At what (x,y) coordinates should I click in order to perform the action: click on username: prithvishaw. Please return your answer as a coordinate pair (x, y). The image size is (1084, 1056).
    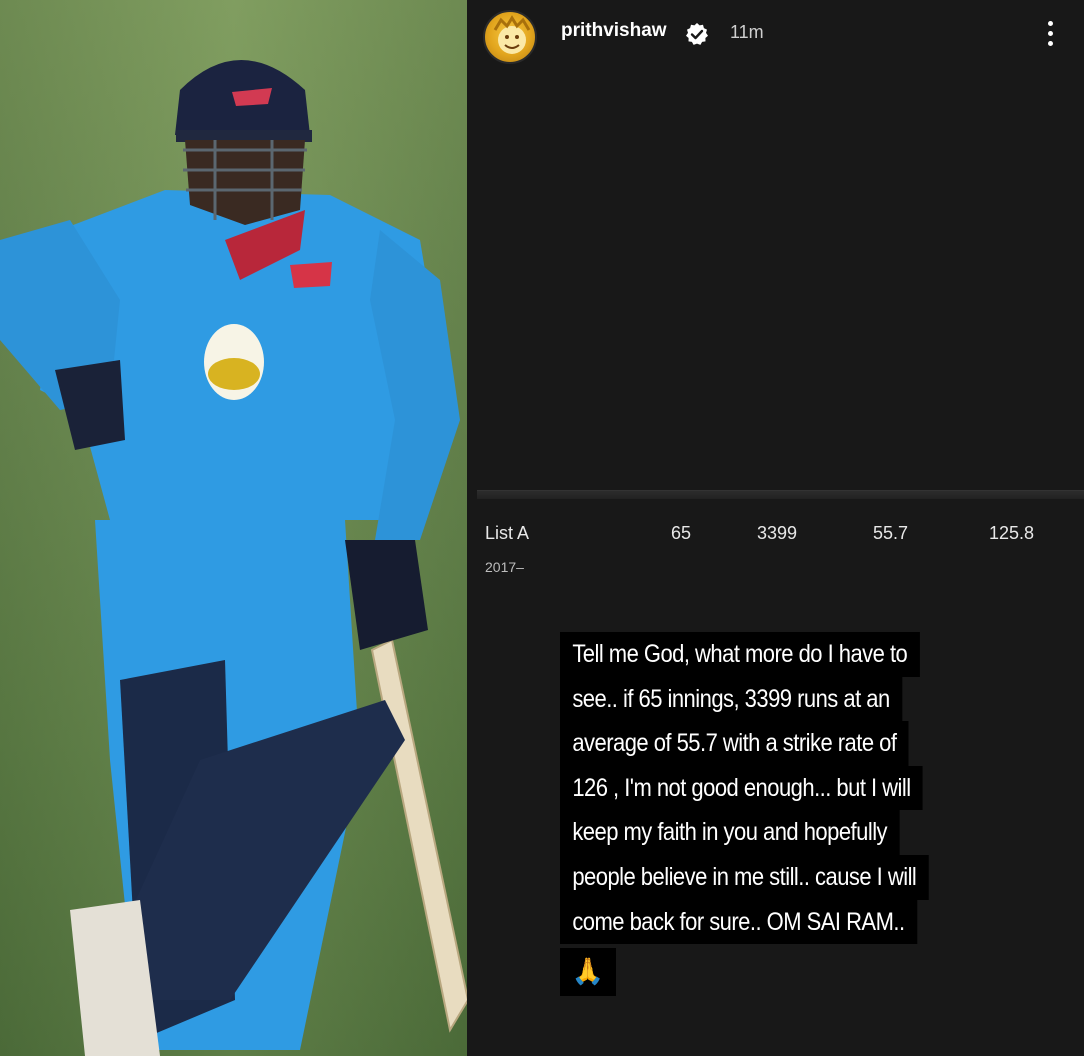
    Looking at the image, I should click on (614, 31).